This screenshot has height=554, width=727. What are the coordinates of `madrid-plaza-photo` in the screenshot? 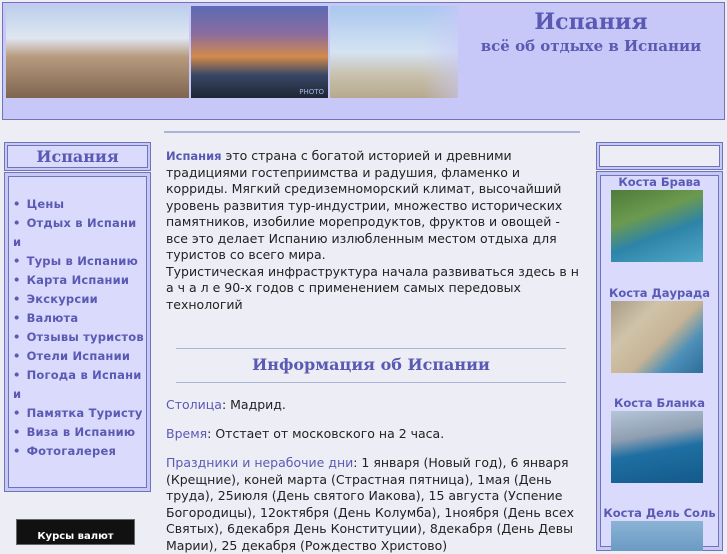 It's located at (97, 52).